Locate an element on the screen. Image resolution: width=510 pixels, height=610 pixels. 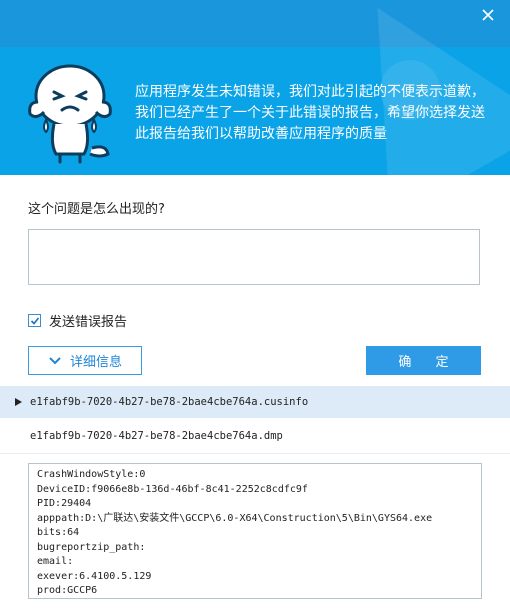
content-line: PID:29404 is located at coordinates (64, 503).